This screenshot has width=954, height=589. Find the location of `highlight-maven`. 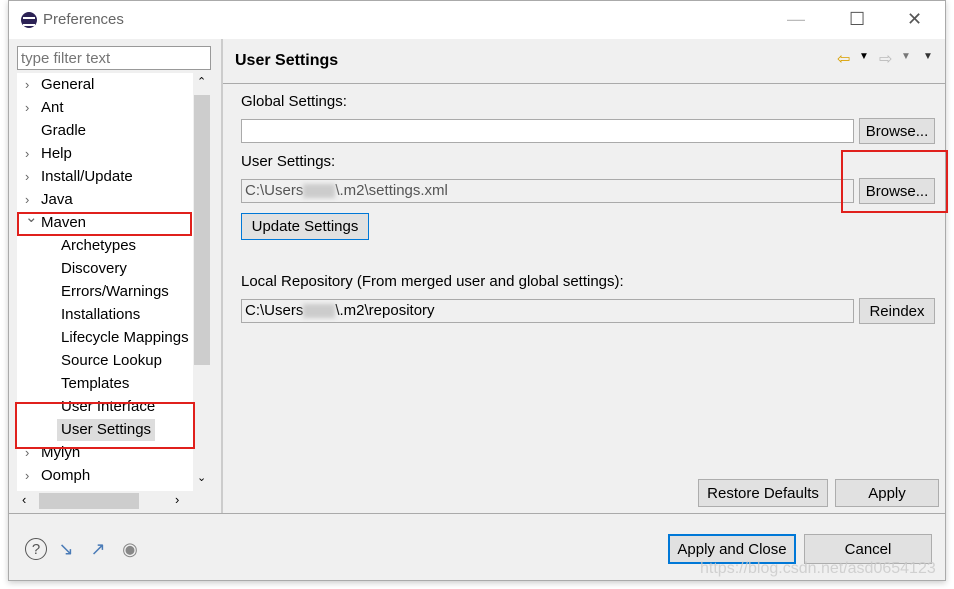

highlight-maven is located at coordinates (104, 224).